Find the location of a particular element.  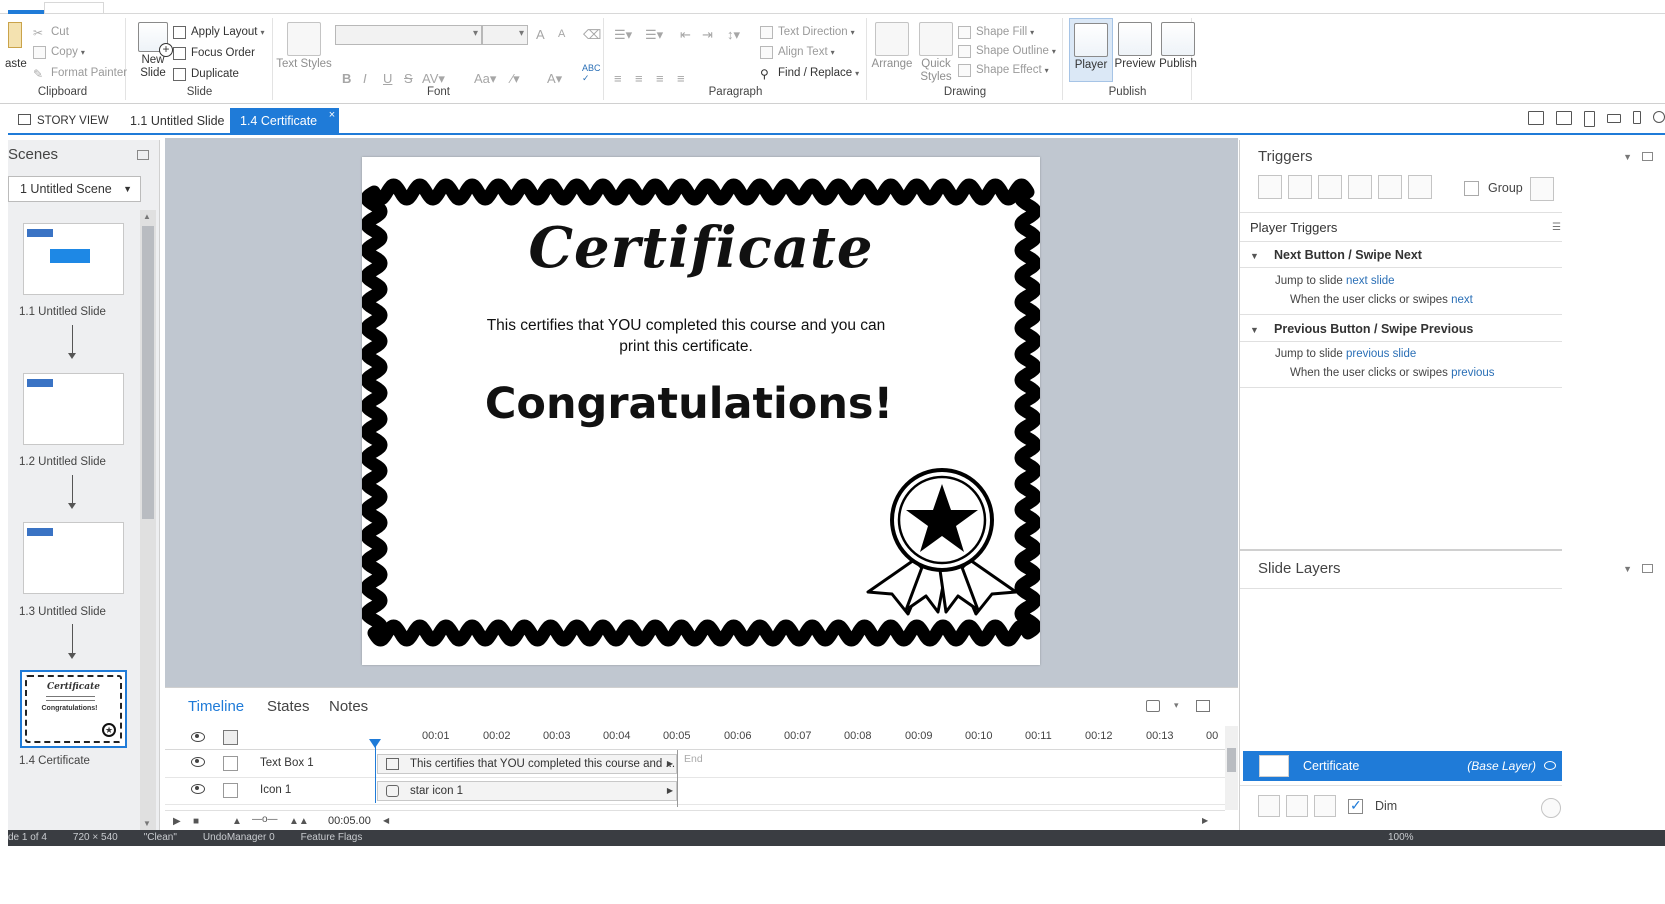

character-spacing-icon: AV▾ is located at coordinates (433, 79).